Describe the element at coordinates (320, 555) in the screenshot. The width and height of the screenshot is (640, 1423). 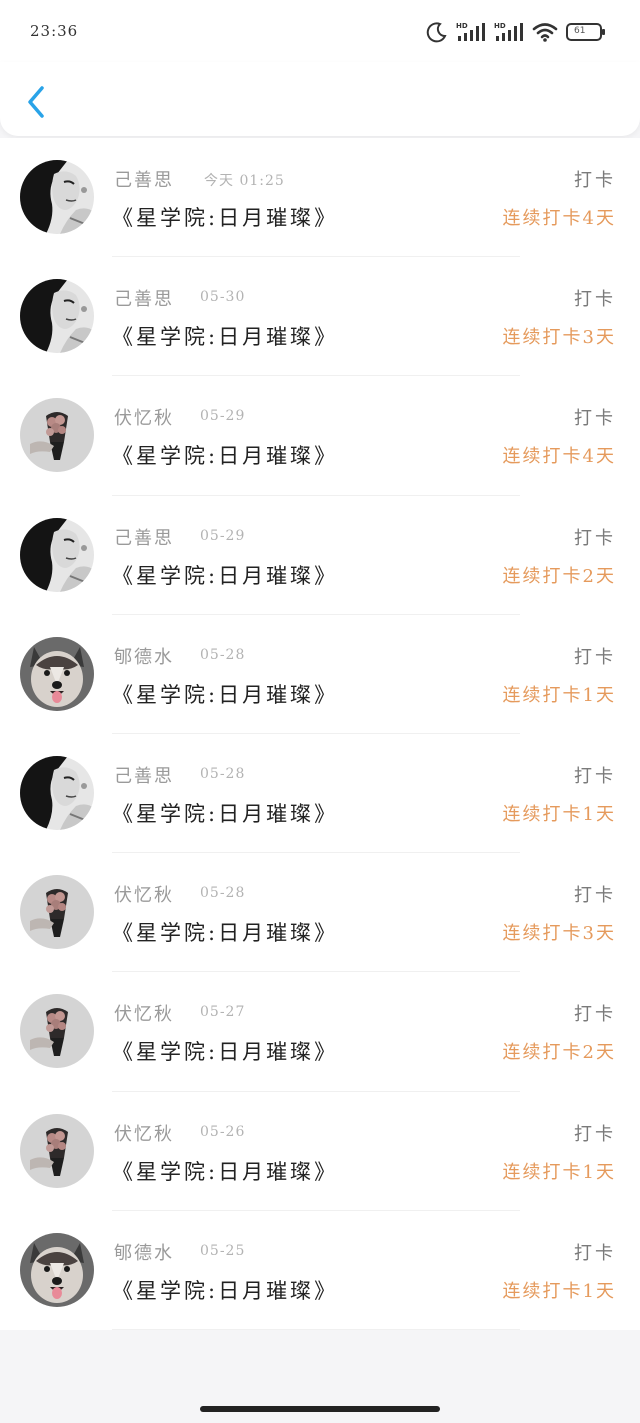
I see `list-item: 己善思 05-29 《星学院:日月璀璨》 打卡连续打卡2天` at that location.